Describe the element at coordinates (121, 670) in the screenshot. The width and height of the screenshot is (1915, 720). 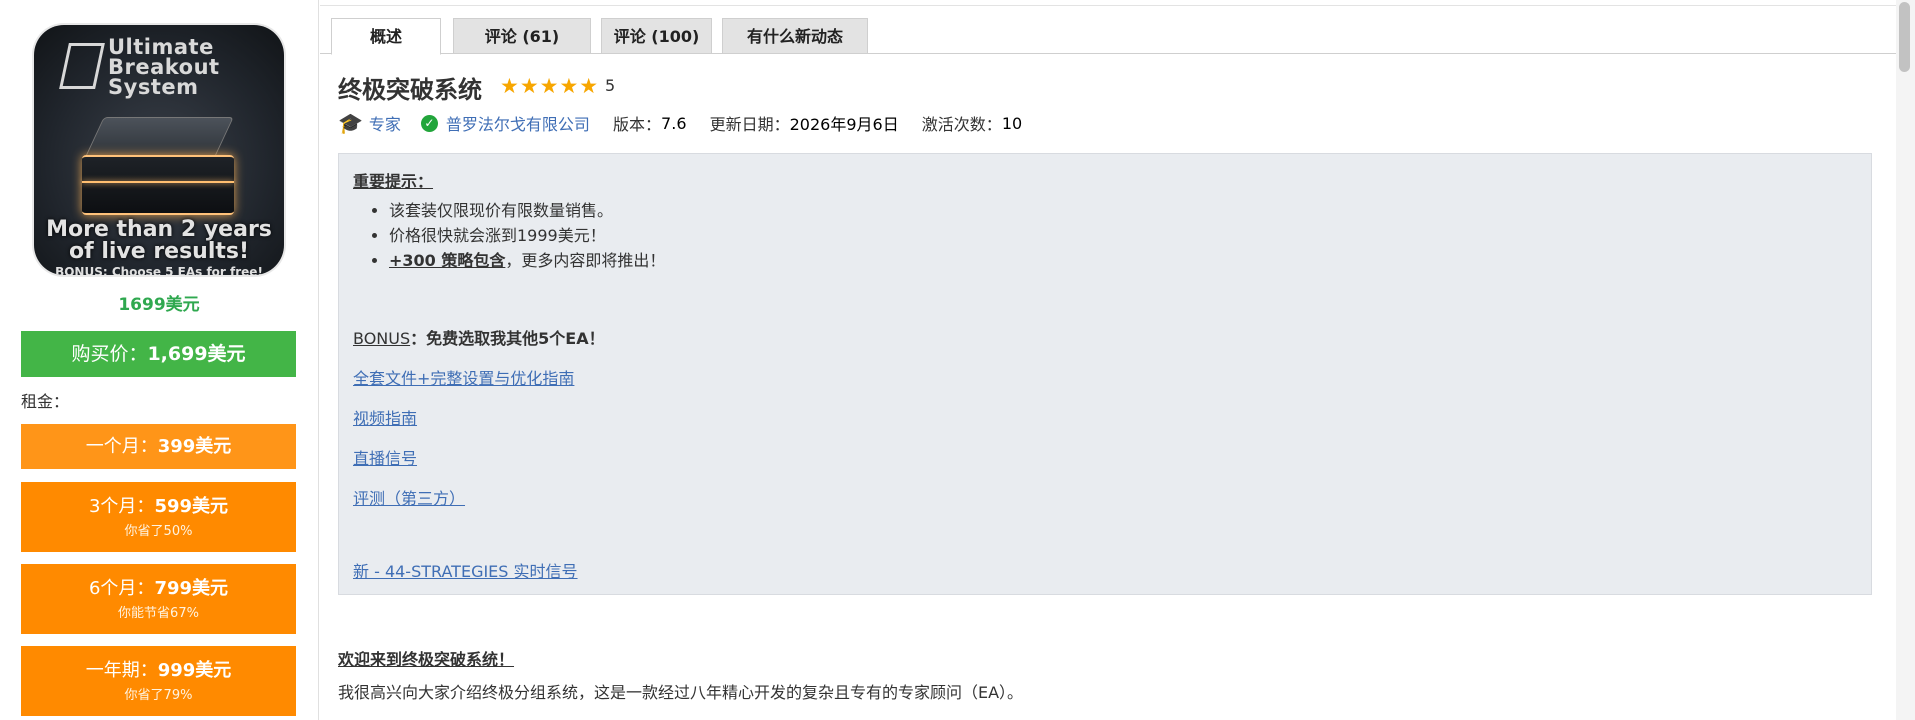
I see `rent-period: 一年期：` at that location.